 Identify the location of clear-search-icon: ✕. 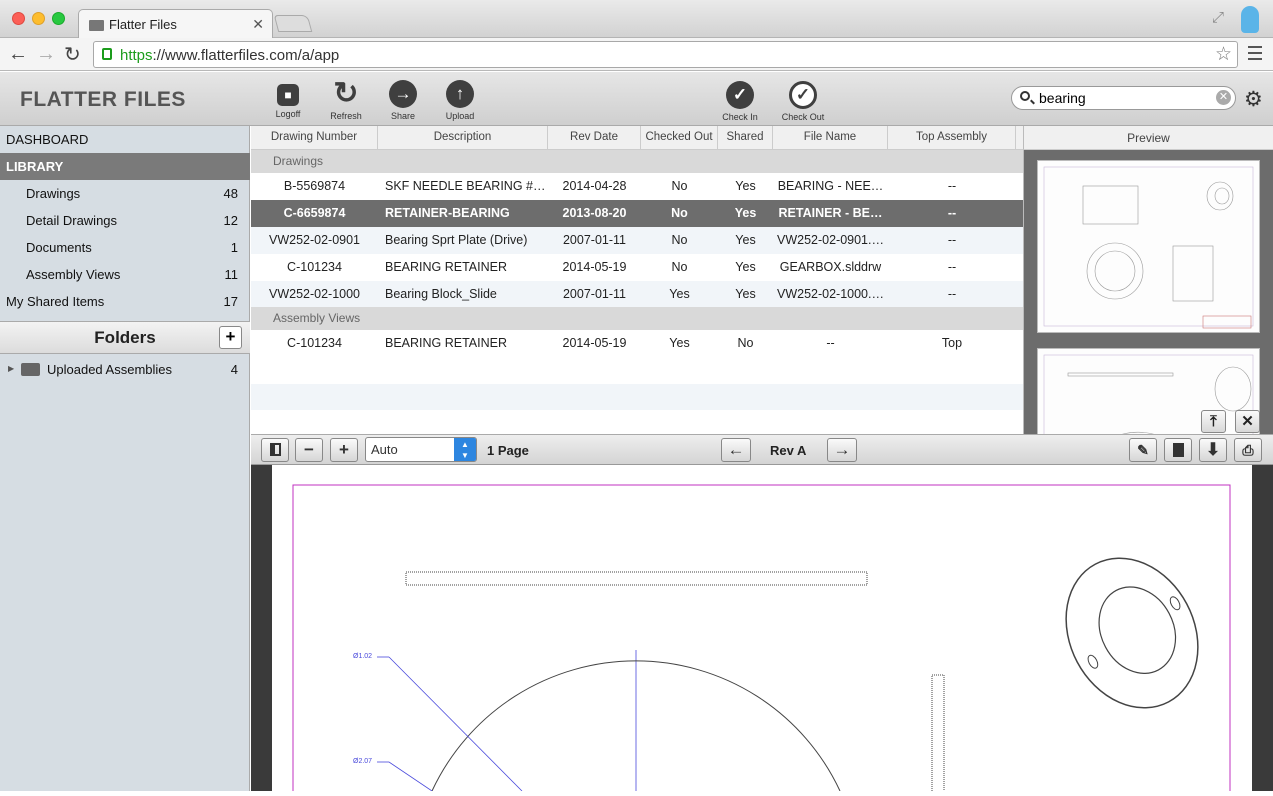
(1223, 97).